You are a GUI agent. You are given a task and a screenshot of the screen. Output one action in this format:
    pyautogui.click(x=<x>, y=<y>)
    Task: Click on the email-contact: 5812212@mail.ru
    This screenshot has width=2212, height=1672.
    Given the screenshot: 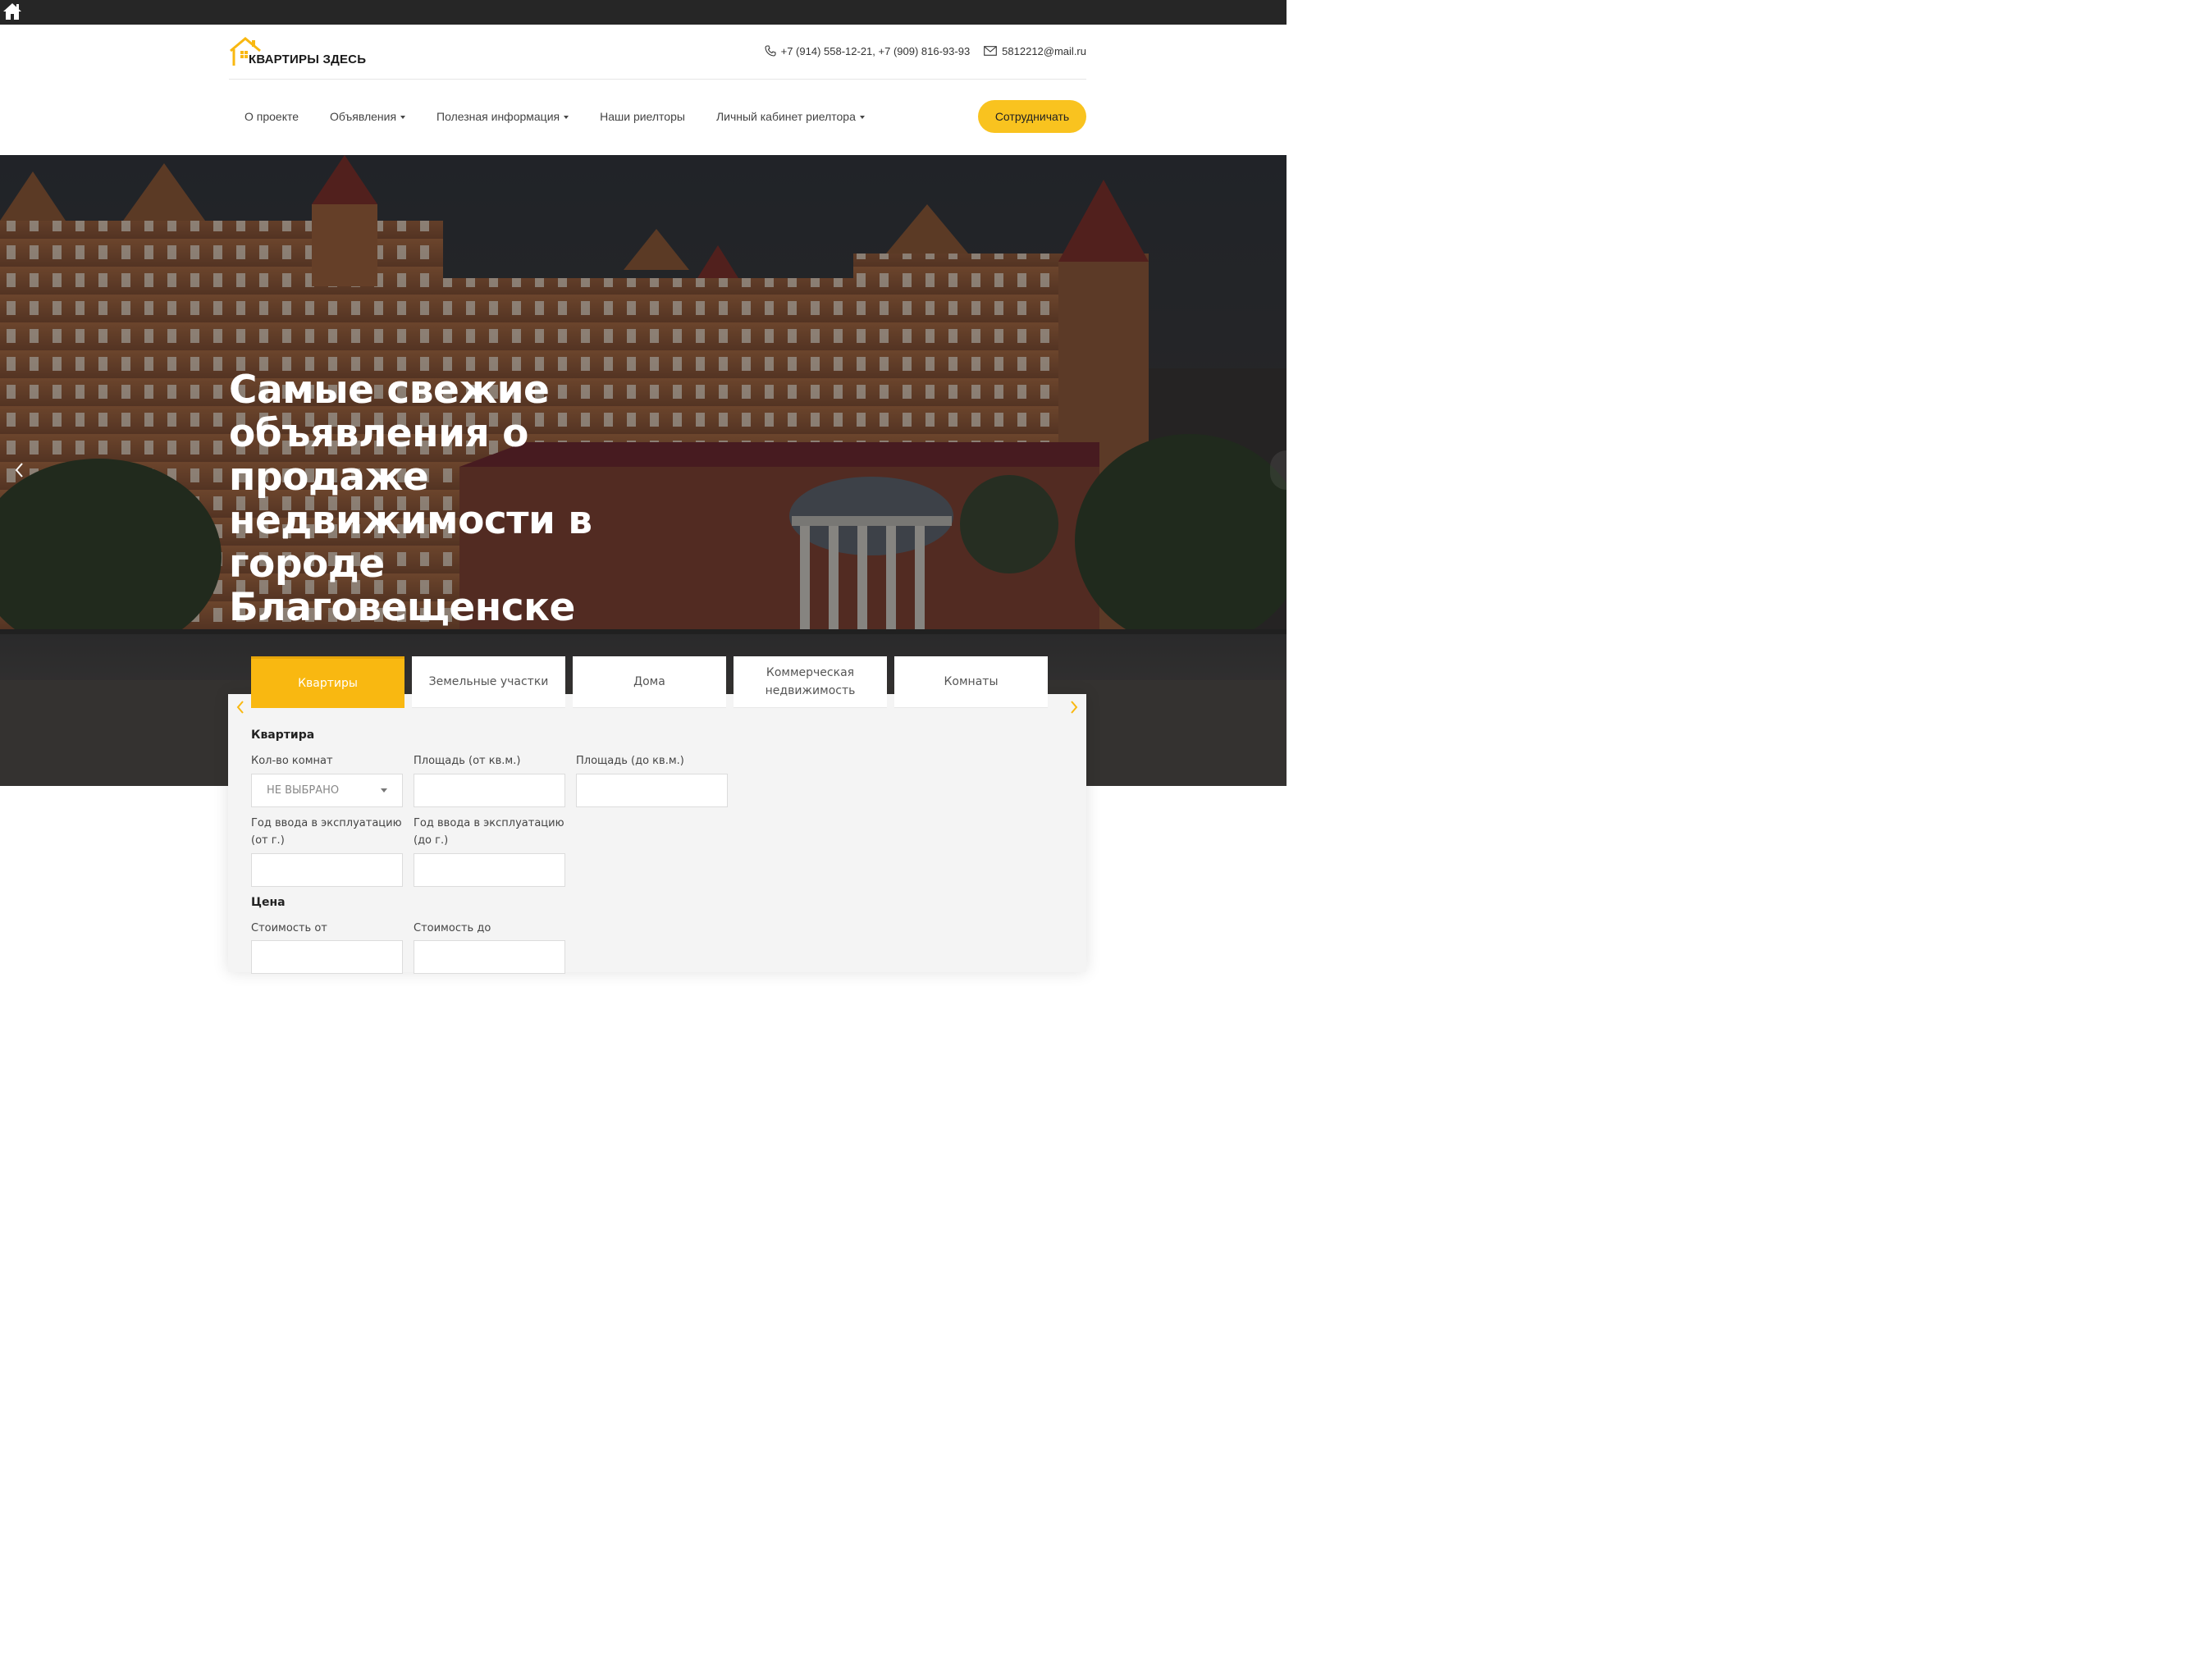 What is the action you would take?
    pyautogui.click(x=1035, y=51)
    